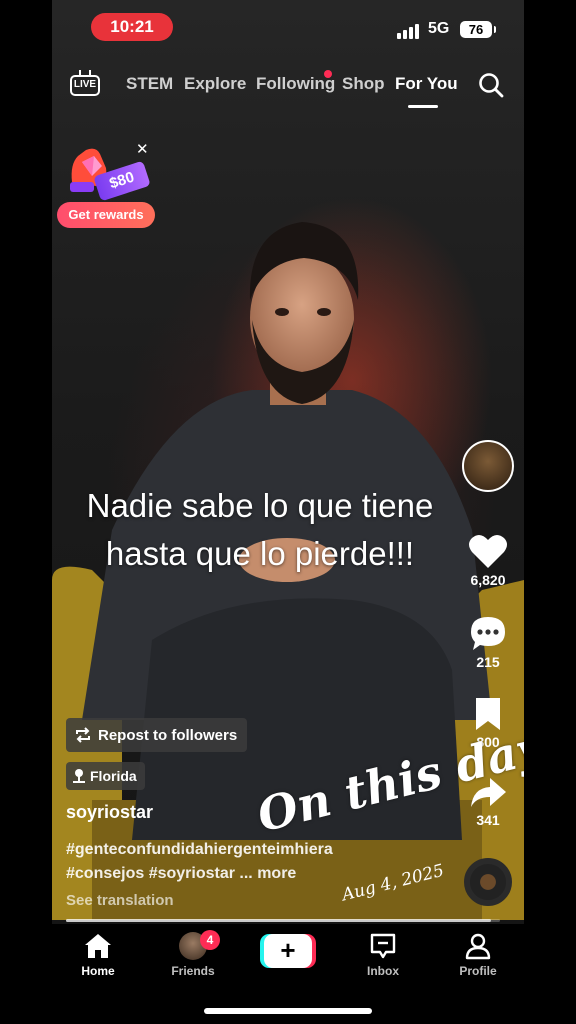 The width and height of the screenshot is (576, 1024). I want to click on like-button: 6,820, so click(488, 560).